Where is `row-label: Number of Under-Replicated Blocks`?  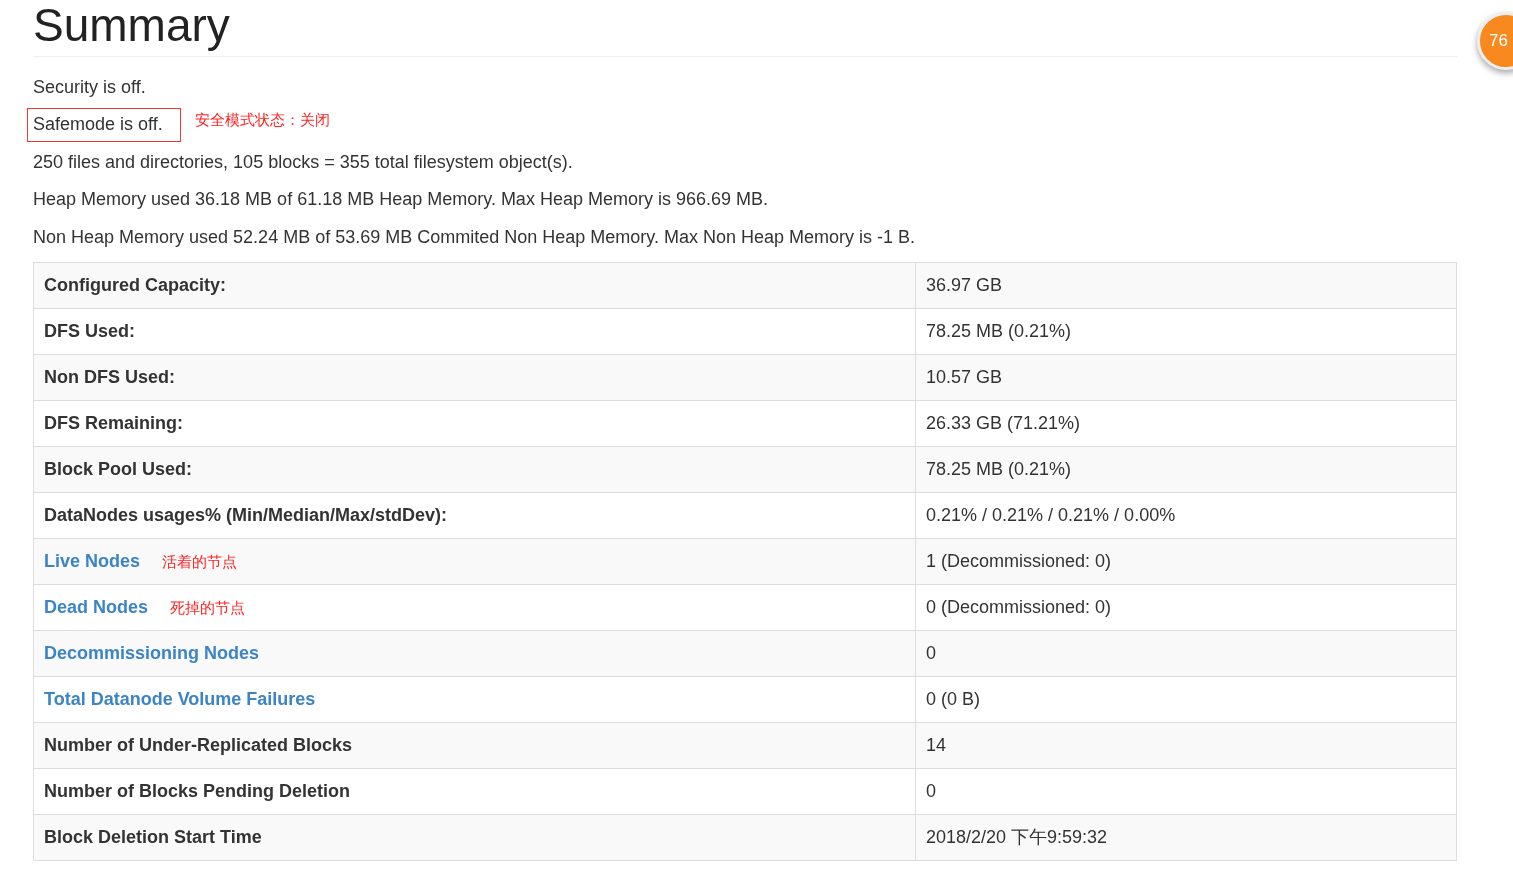
row-label: Number of Under-Replicated Blocks is located at coordinates (198, 744).